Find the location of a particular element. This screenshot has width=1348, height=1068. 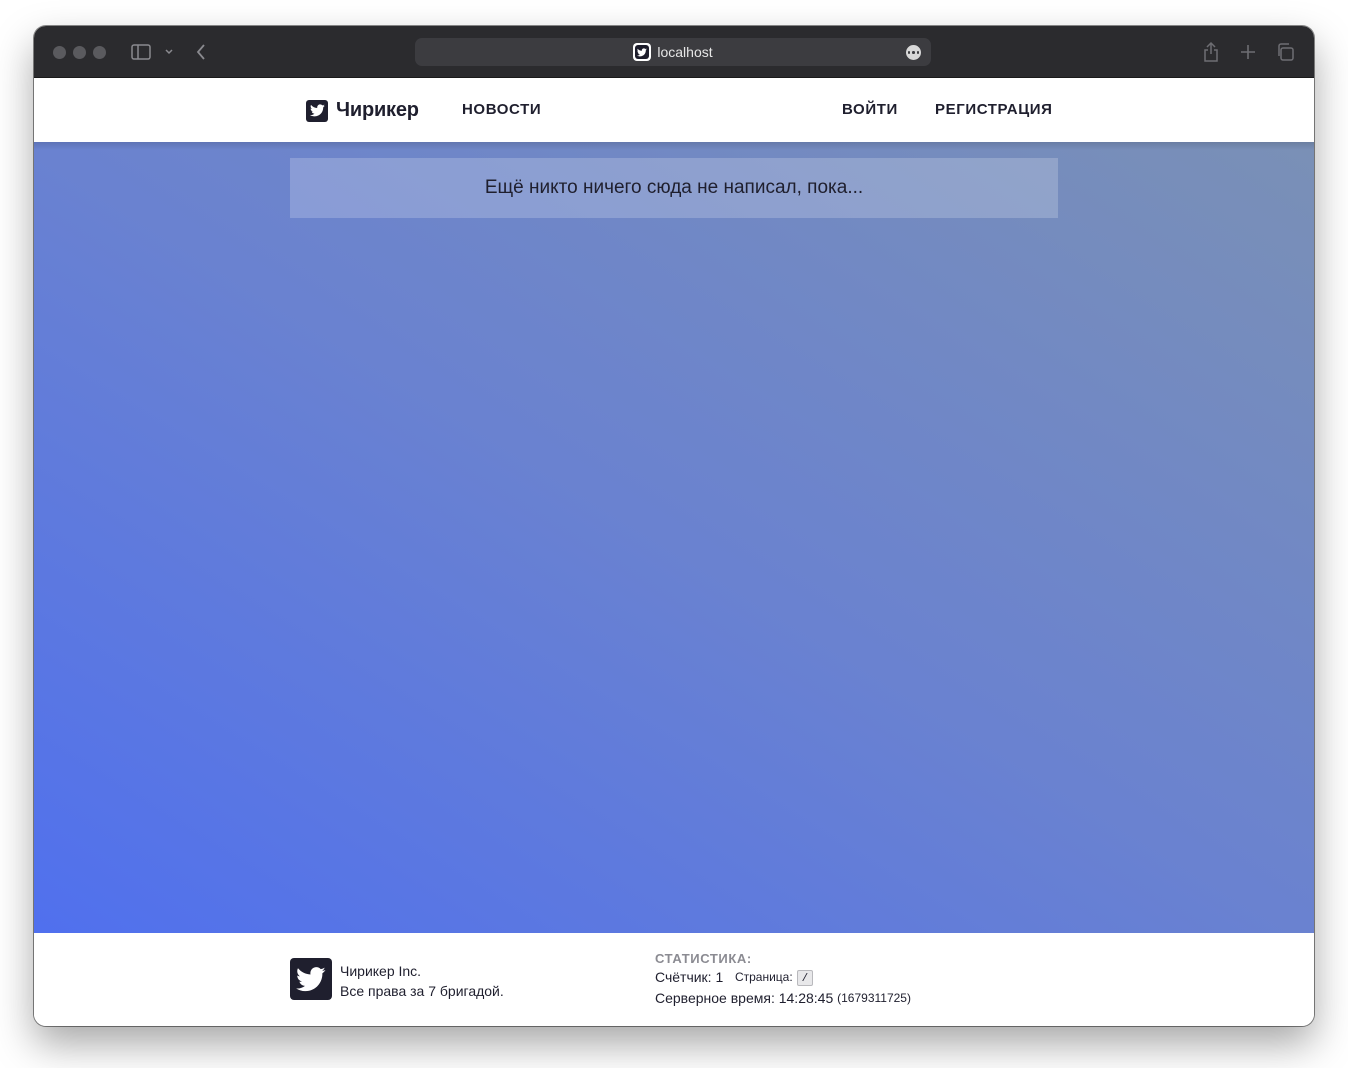

nav-register-link: РЕГИСТРАЦИЯ is located at coordinates (994, 109).